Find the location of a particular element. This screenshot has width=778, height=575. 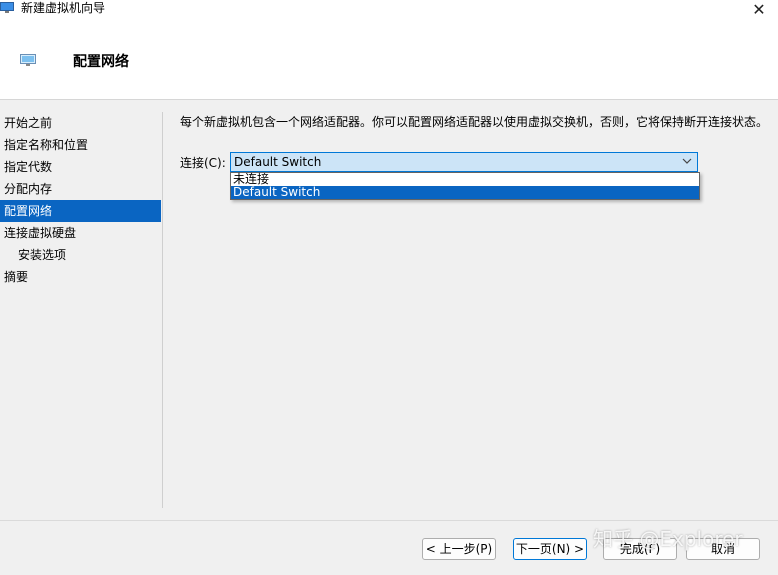

nav-divider is located at coordinates (162, 310).